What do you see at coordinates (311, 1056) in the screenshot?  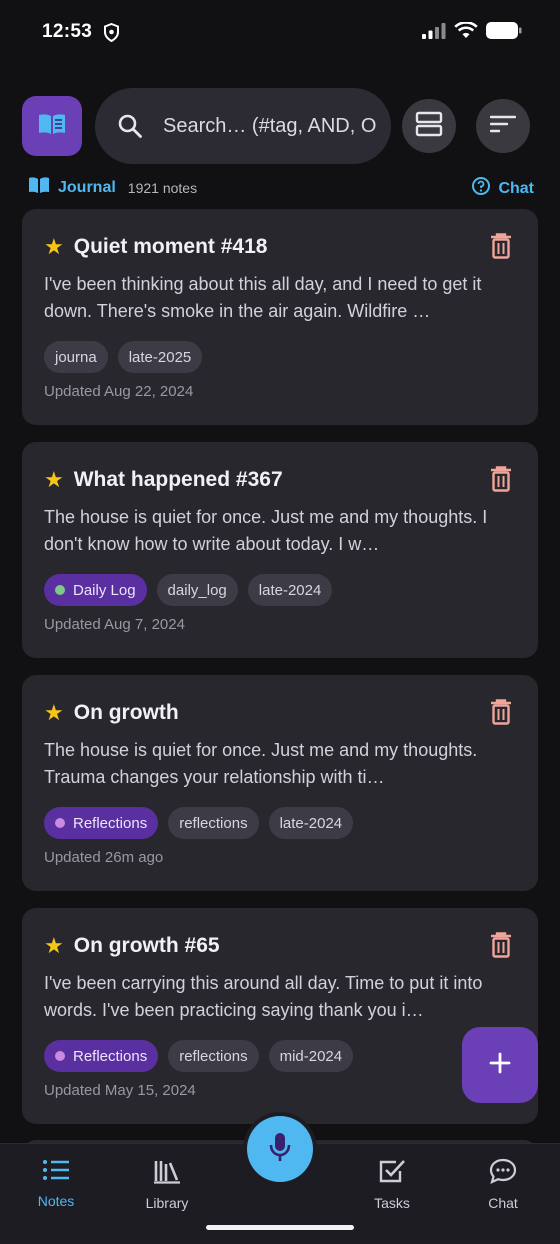 I see `tag-chip: mid-2024` at bounding box center [311, 1056].